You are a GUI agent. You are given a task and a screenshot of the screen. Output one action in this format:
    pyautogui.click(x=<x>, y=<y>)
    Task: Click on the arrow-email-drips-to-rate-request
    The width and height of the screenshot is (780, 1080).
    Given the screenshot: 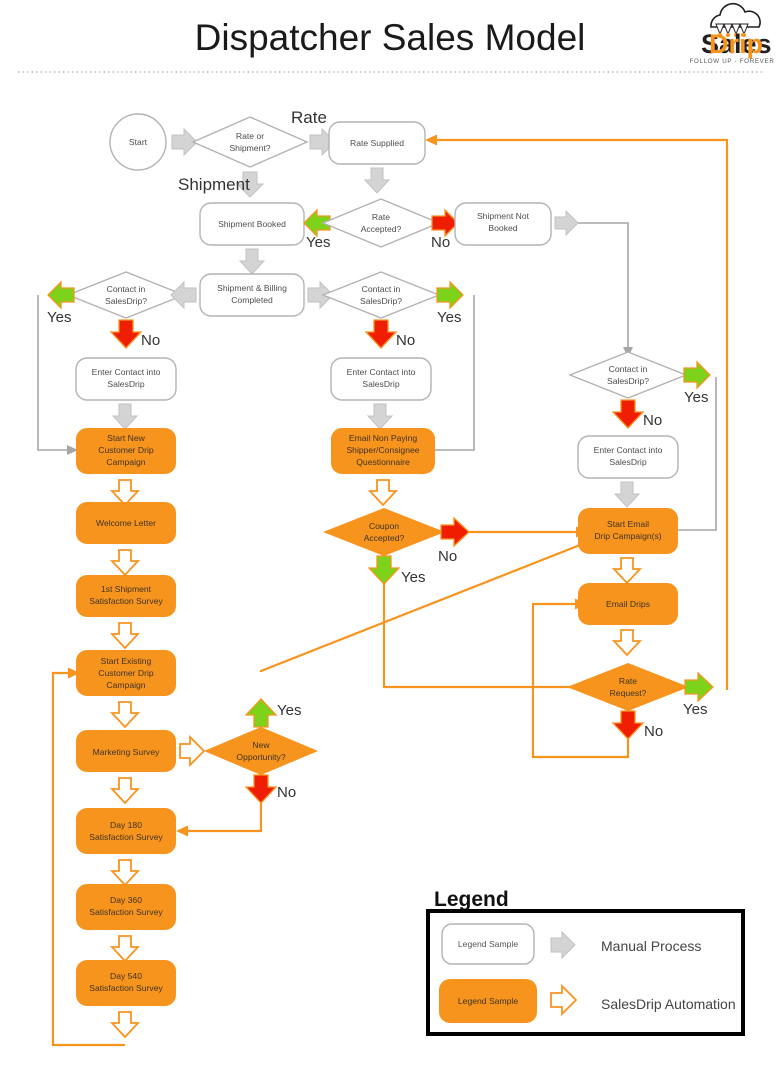 What is the action you would take?
    pyautogui.click(x=627, y=643)
    